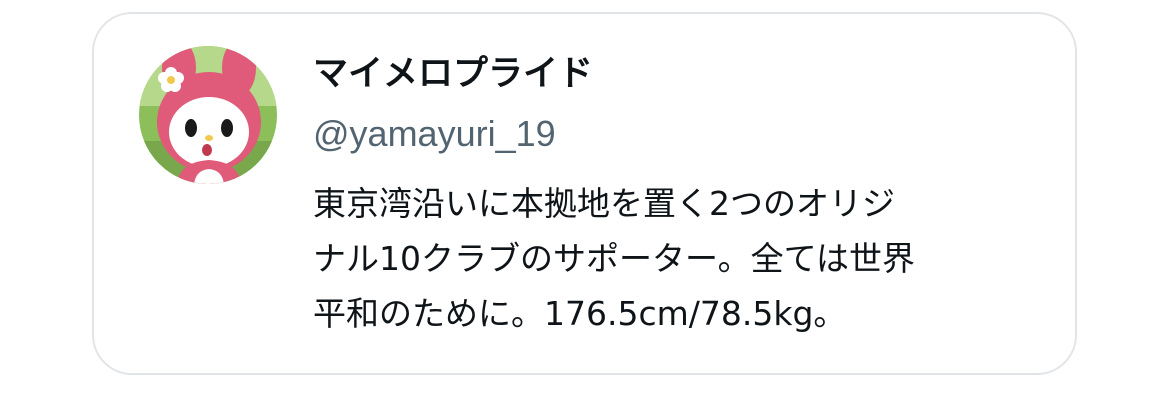 The height and width of the screenshot is (406, 1170). I want to click on bio-line: ナル10クラブのサポーター。全ては世界, so click(614, 258).